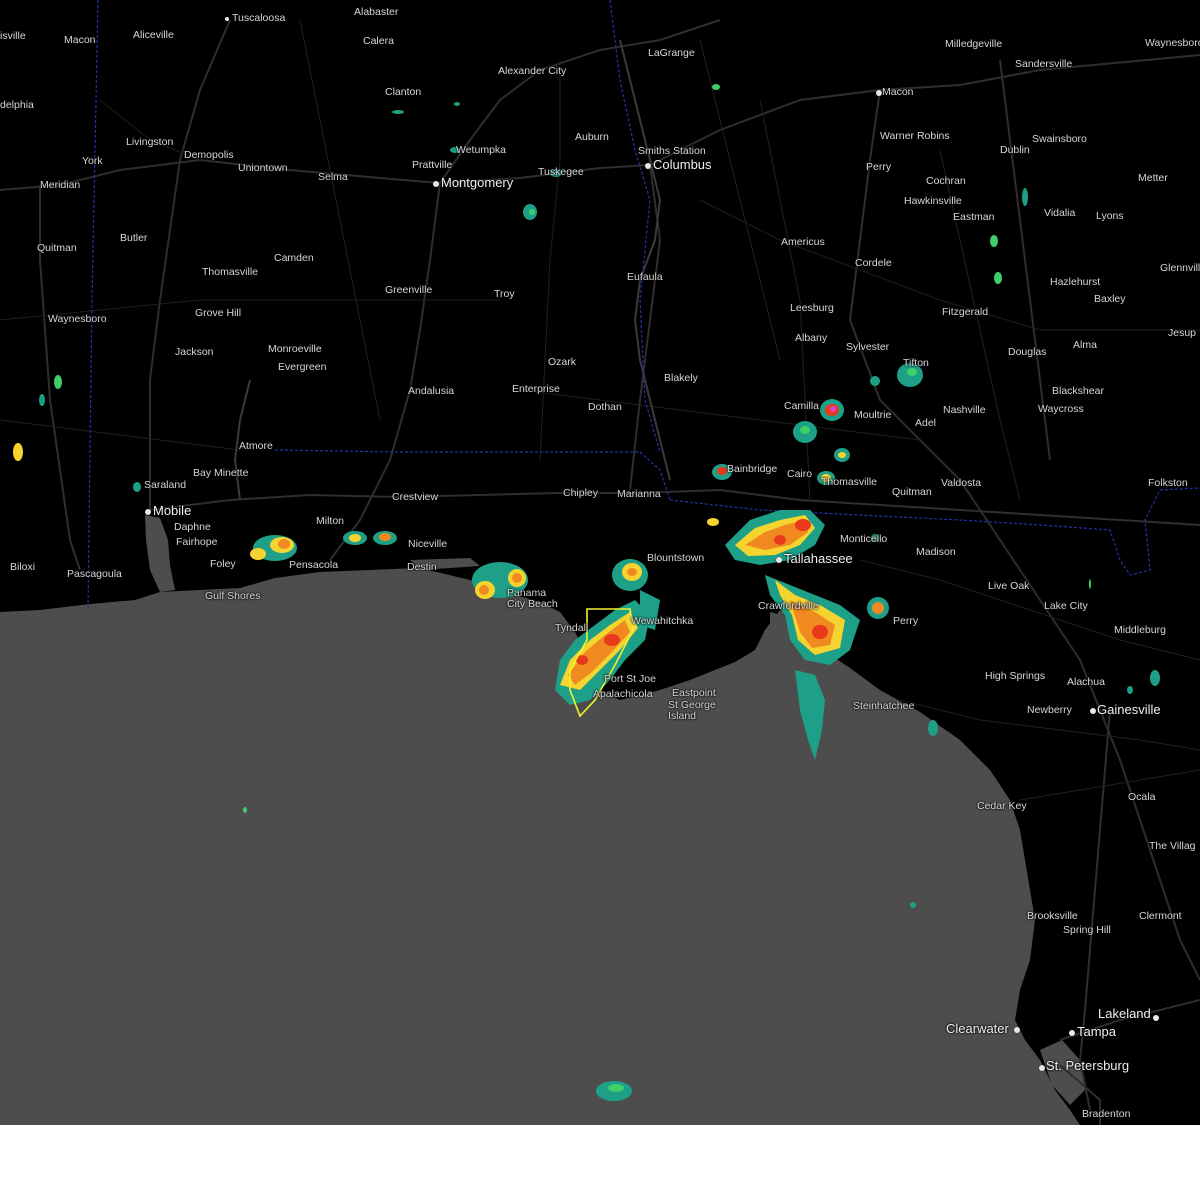  Describe the element at coordinates (1075, 282) in the screenshot. I see `city-label: Hazlehurst` at that location.